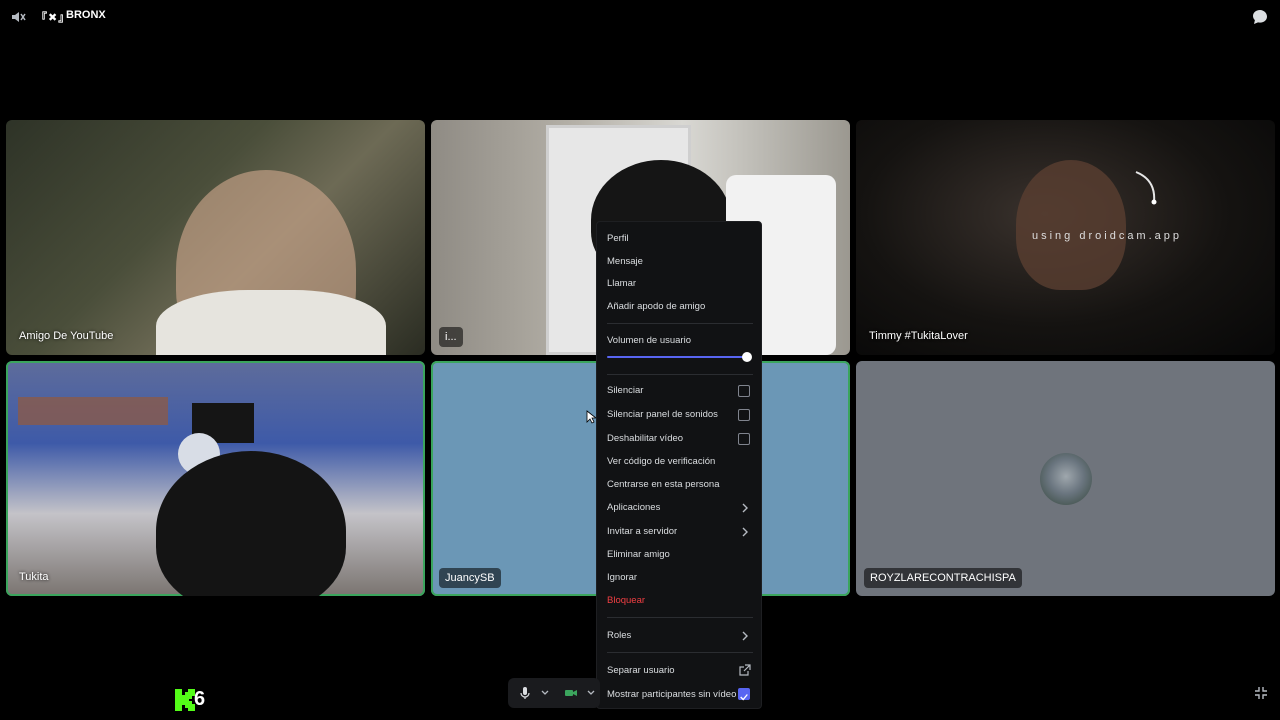 The width and height of the screenshot is (1280, 720). I want to click on video-tile-timmy: using droidcam.app Timmy #TukitaLover, so click(1065, 237).